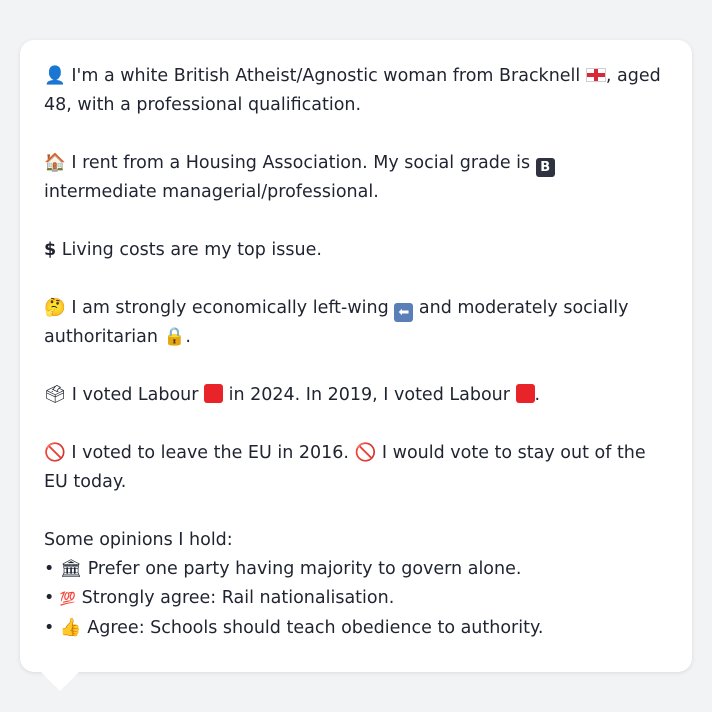  What do you see at coordinates (55, 395) in the screenshot?
I see `ballot-box-icon: 🗳` at bounding box center [55, 395].